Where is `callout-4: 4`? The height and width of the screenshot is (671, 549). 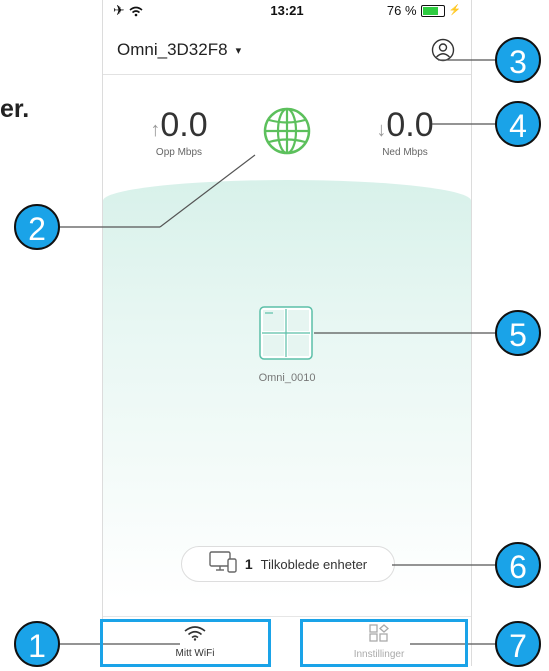 callout-4: 4 is located at coordinates (518, 124).